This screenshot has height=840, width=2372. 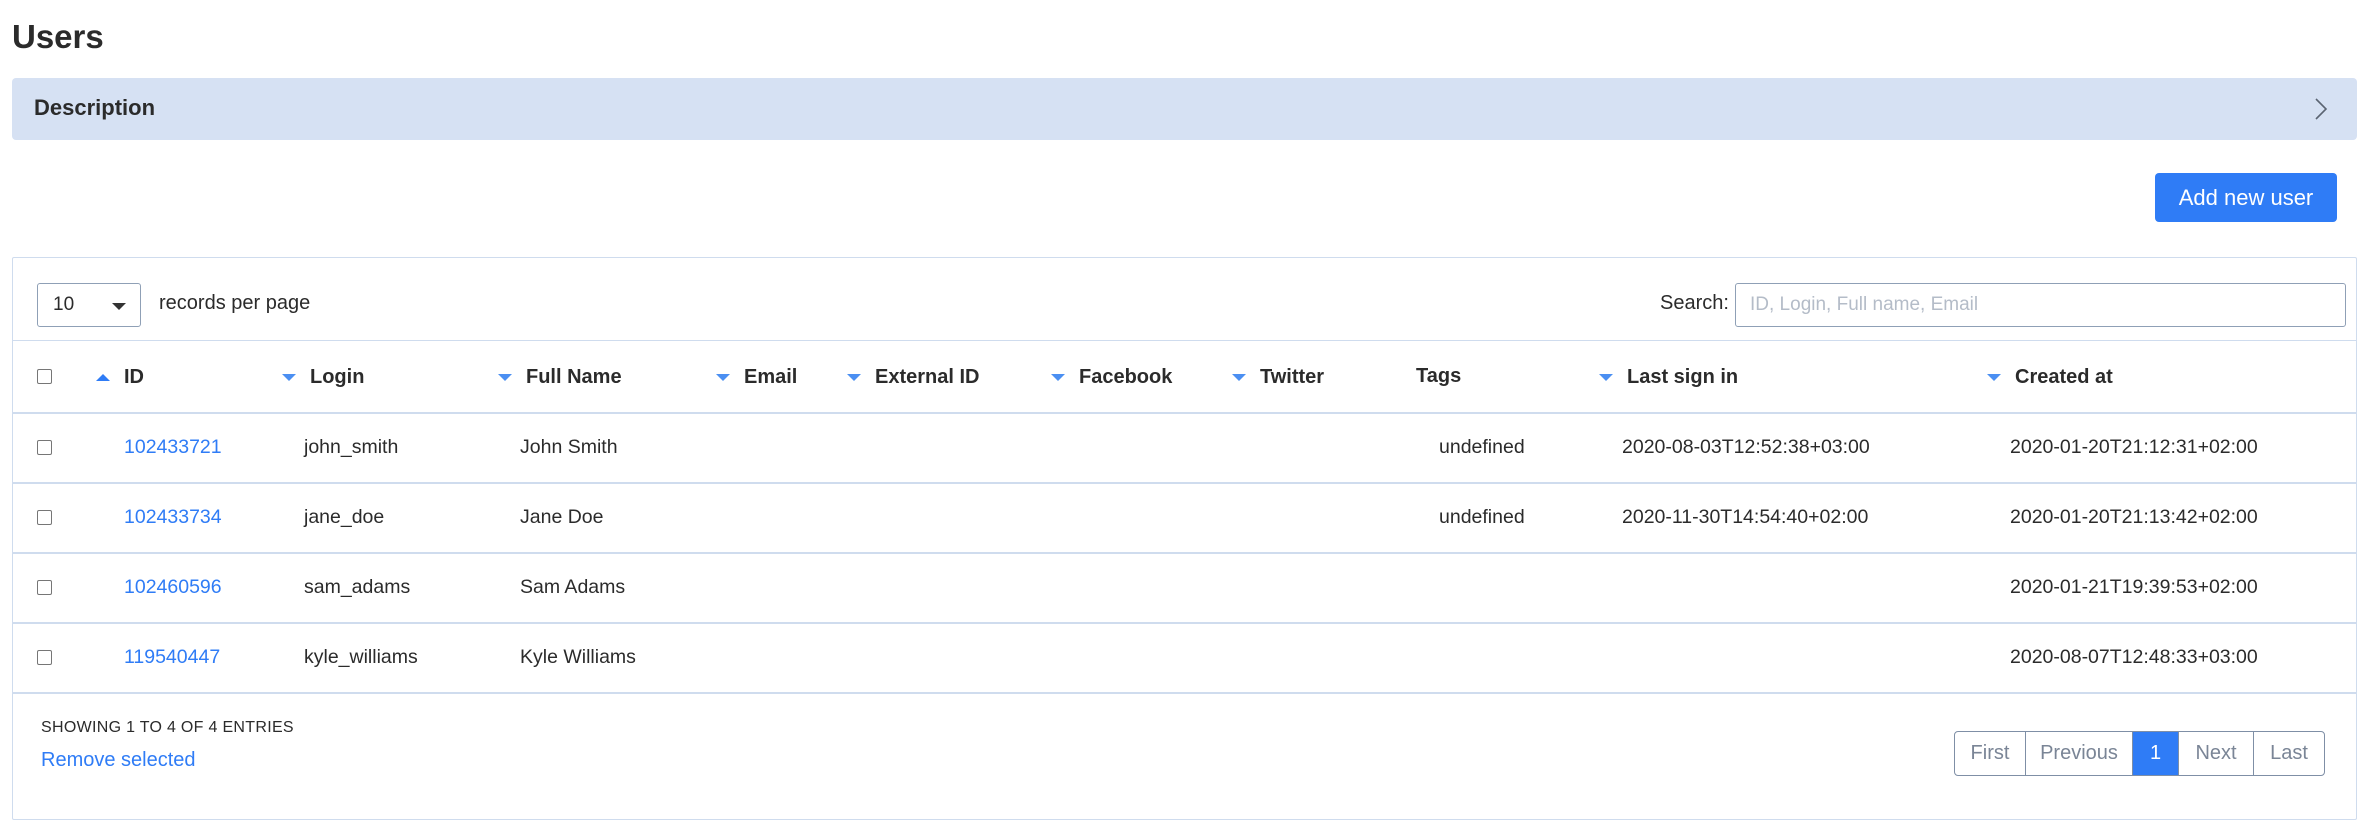 What do you see at coordinates (172, 657) in the screenshot?
I see `user-id-link: 119540447` at bounding box center [172, 657].